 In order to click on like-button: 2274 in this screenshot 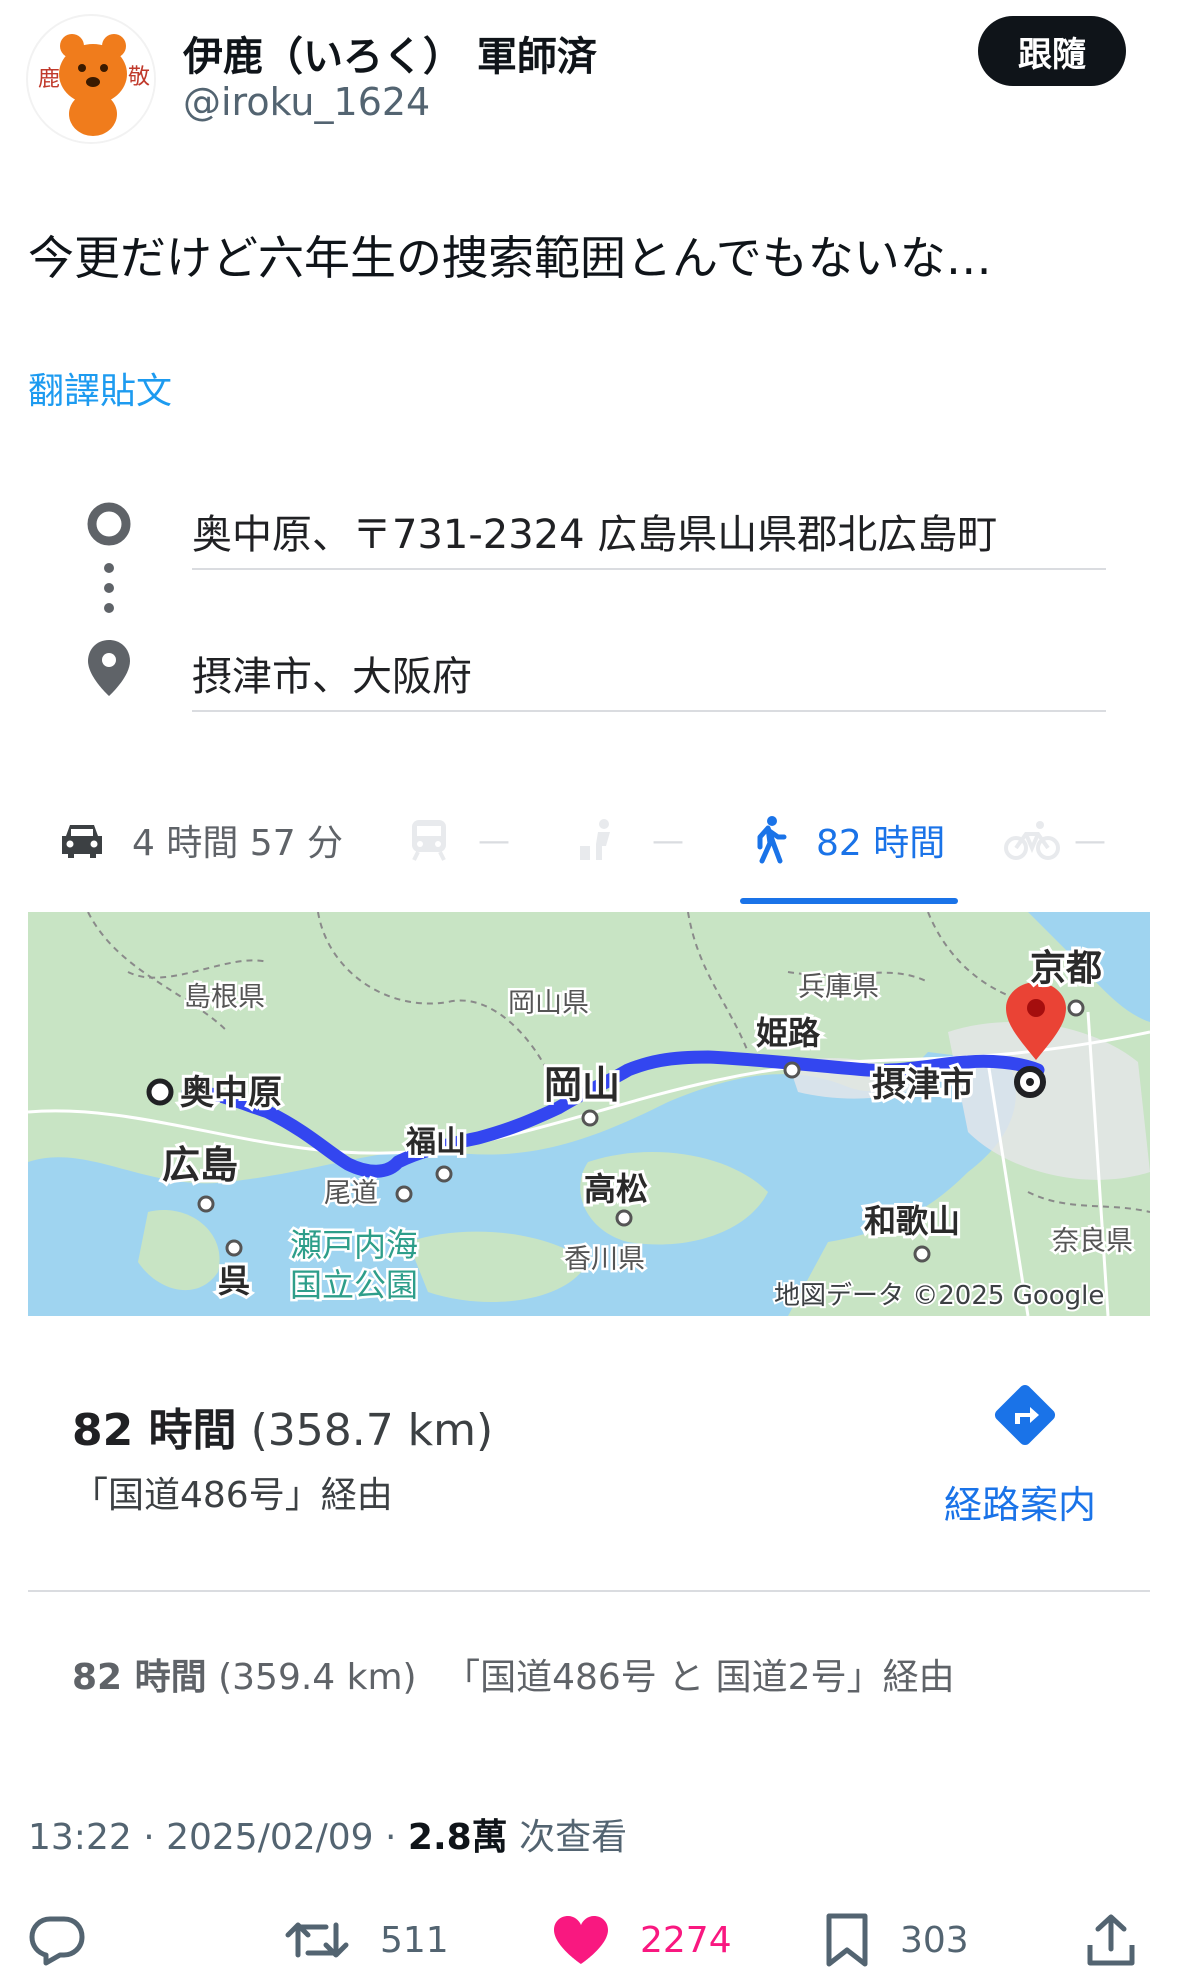, I will do `click(642, 1940)`.